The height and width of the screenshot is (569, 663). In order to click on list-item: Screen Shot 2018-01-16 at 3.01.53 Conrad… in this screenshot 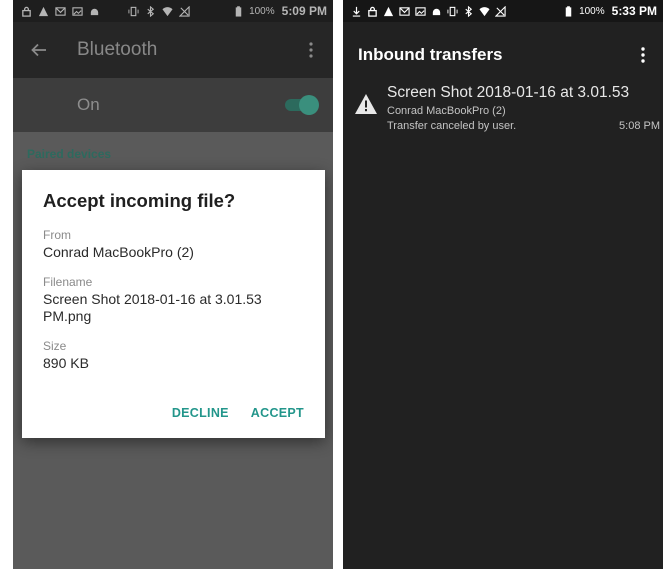, I will do `click(503, 110)`.